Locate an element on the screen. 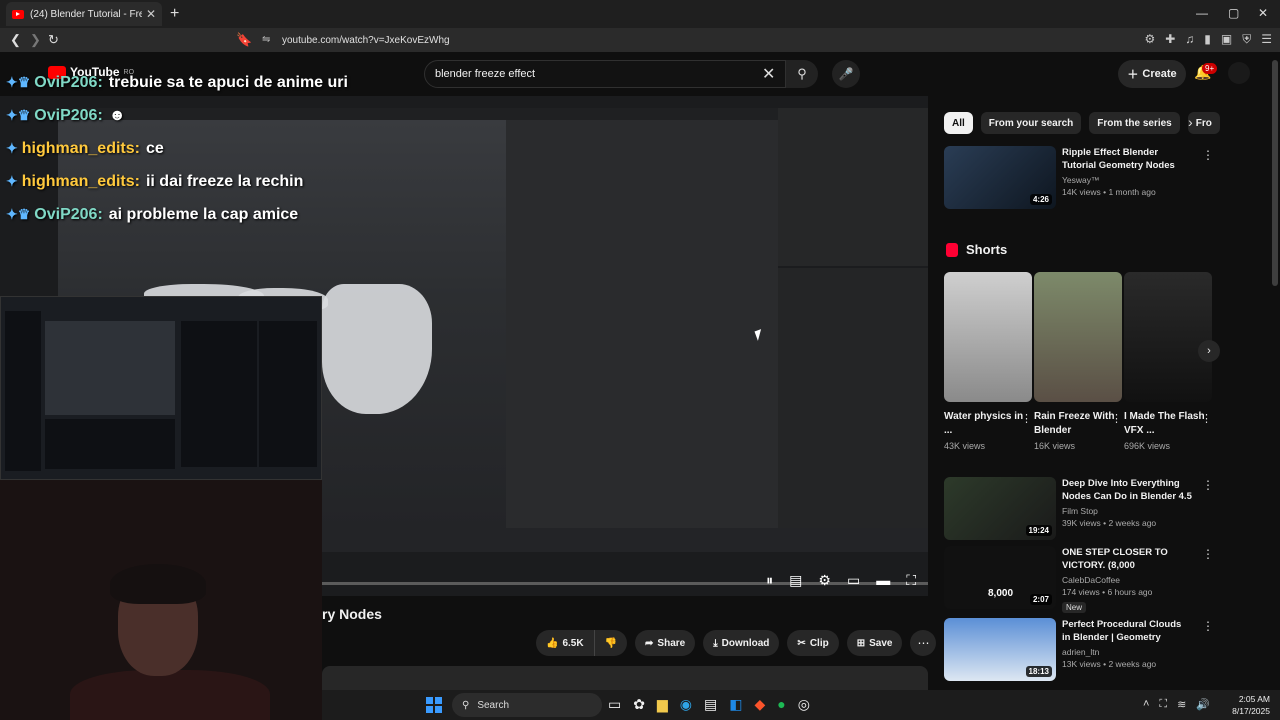  shorts-title: Shorts is located at coordinates (987, 249).